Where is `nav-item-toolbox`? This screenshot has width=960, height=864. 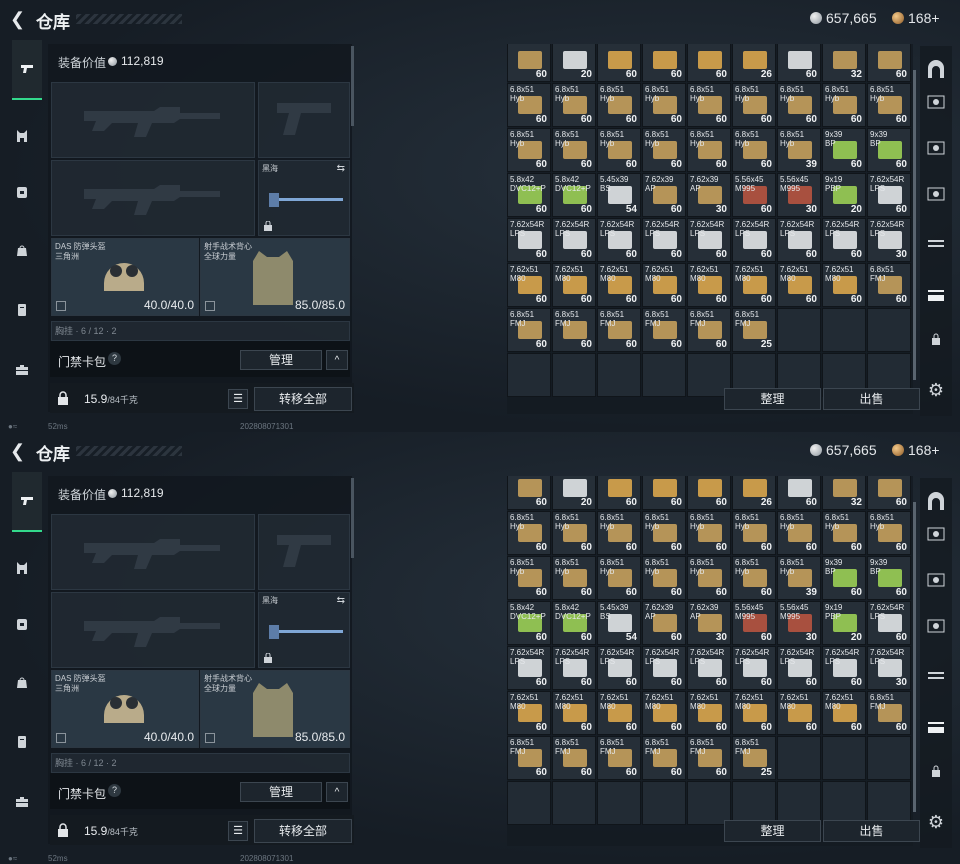
nav-item-toolbox is located at coordinates (22, 802).